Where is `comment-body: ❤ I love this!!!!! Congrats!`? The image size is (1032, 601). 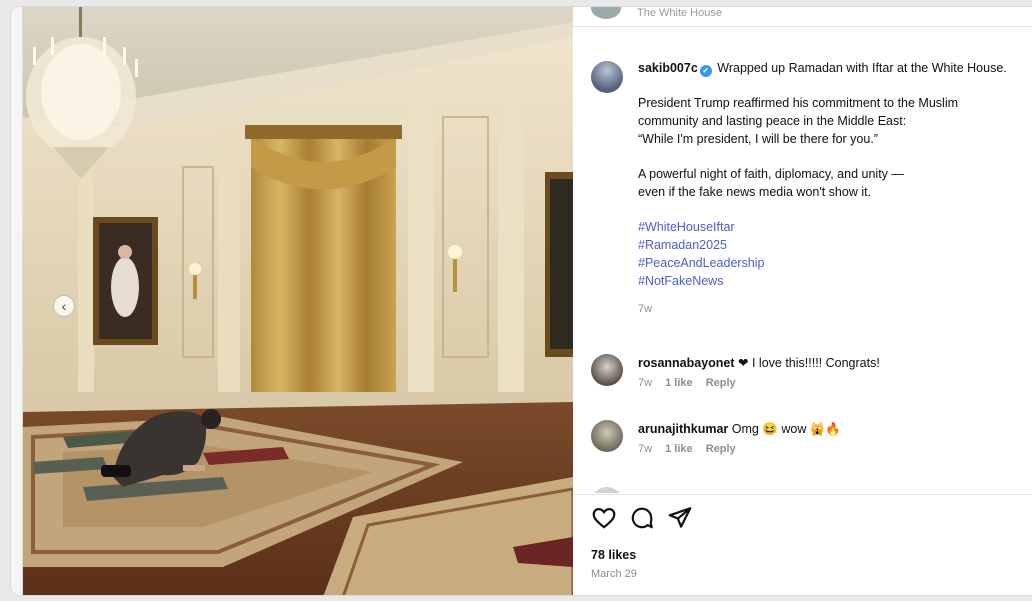
comment-body: ❤ I love this!!!!! Congrats! is located at coordinates (807, 363).